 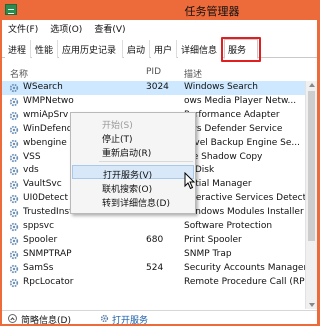 What do you see at coordinates (223, 156) in the screenshot?
I see `service-description: me Shadow Copy` at bounding box center [223, 156].